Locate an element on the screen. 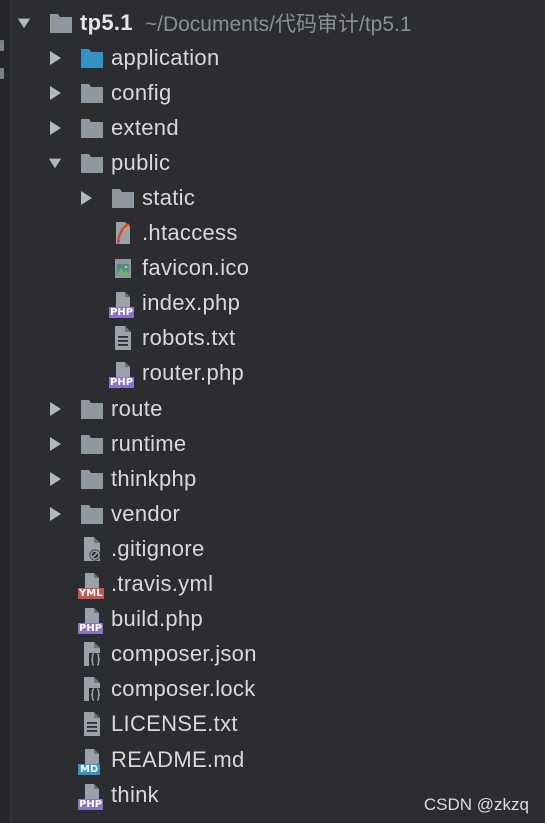 This screenshot has width=545, height=823. root-folder-path: ~/Documents/代码审计/tp5.1 is located at coordinates (278, 24).